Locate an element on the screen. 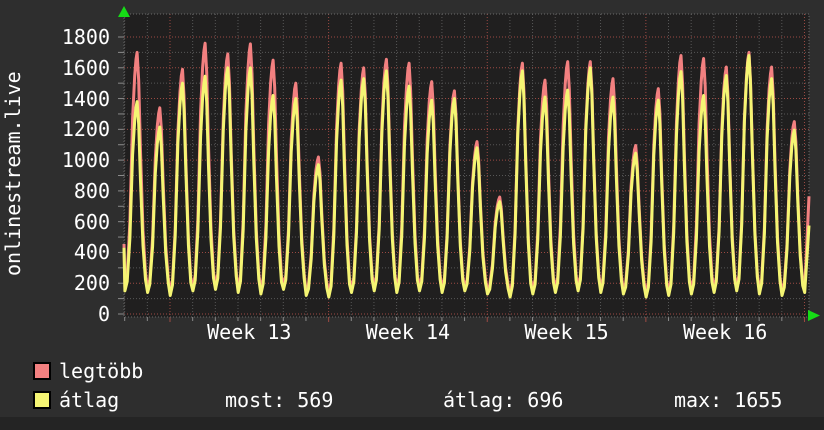 Image resolution: width=824 pixels, height=430 pixels. atlag-swatch-icon is located at coordinates (42, 400).